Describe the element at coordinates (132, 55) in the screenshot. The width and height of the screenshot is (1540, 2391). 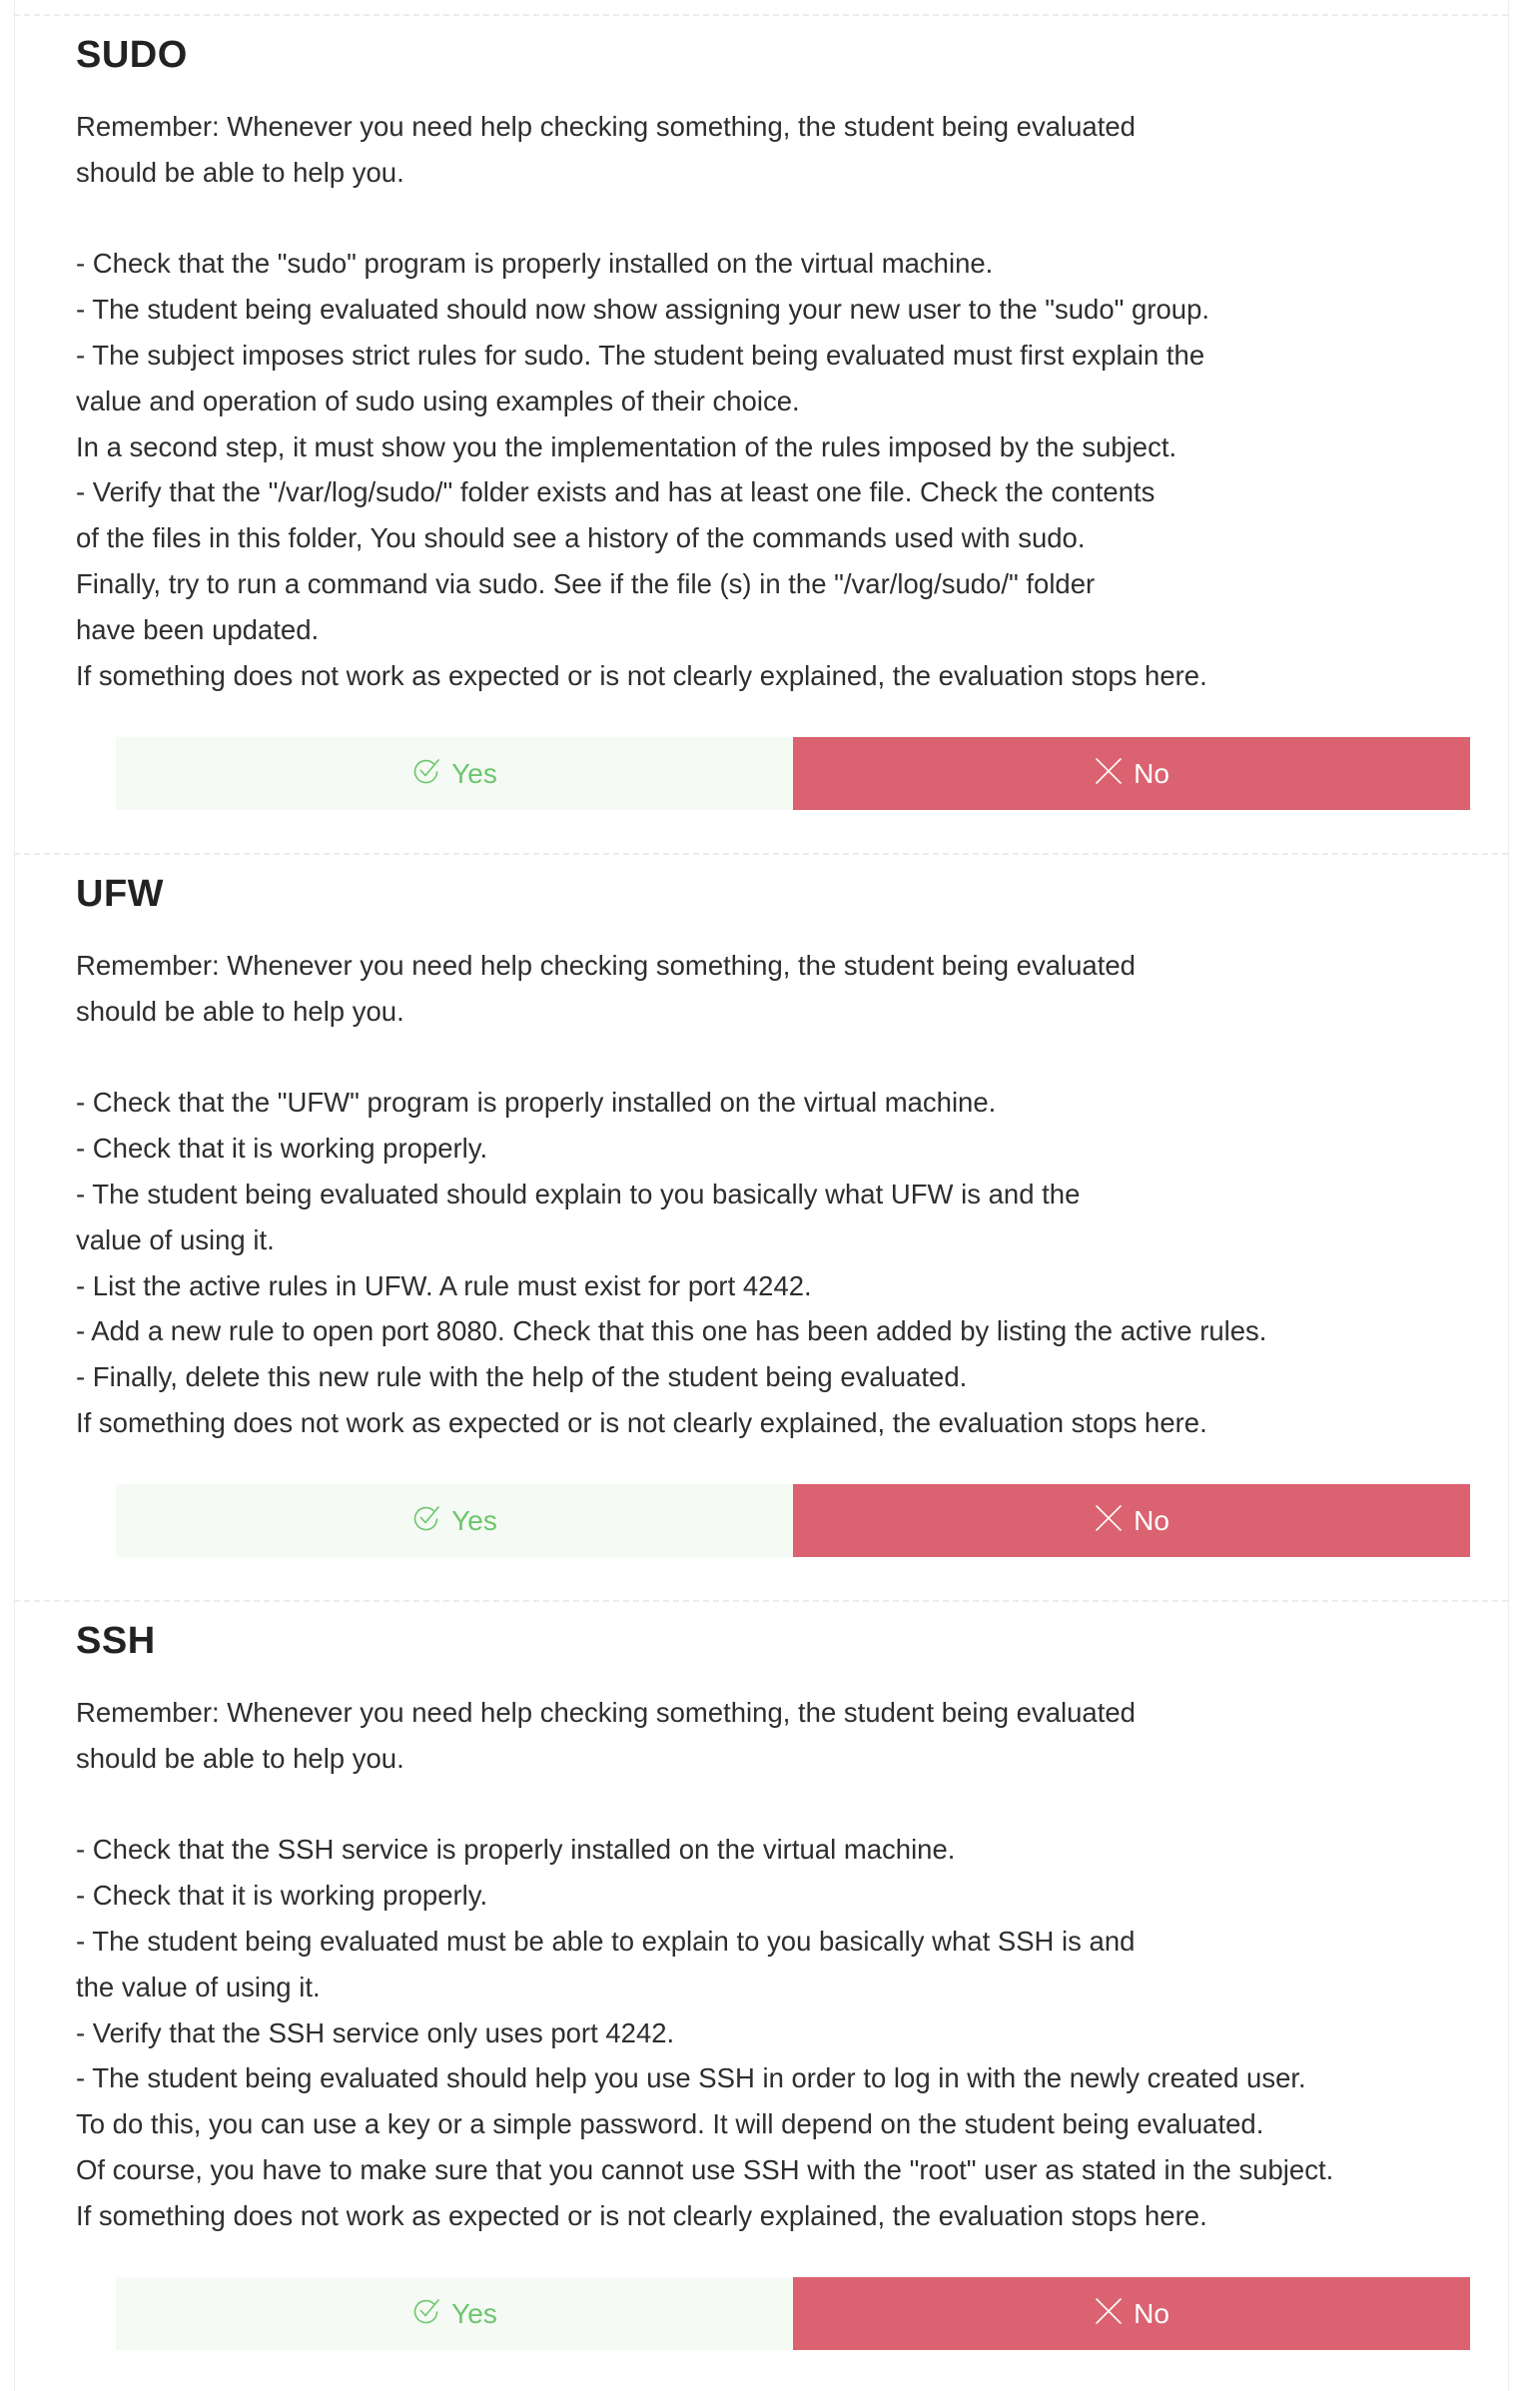
I see `section-title: SUDO` at that location.